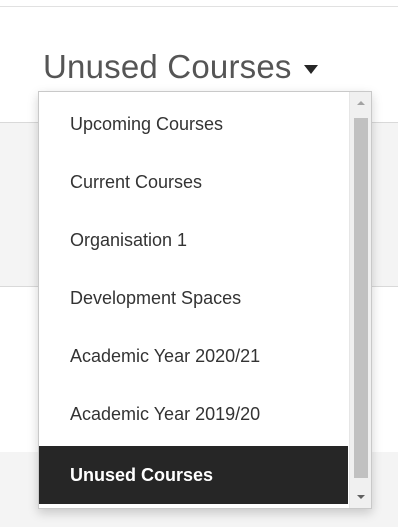 This screenshot has width=398, height=527. I want to click on option-label: Development Spaces, so click(156, 297).